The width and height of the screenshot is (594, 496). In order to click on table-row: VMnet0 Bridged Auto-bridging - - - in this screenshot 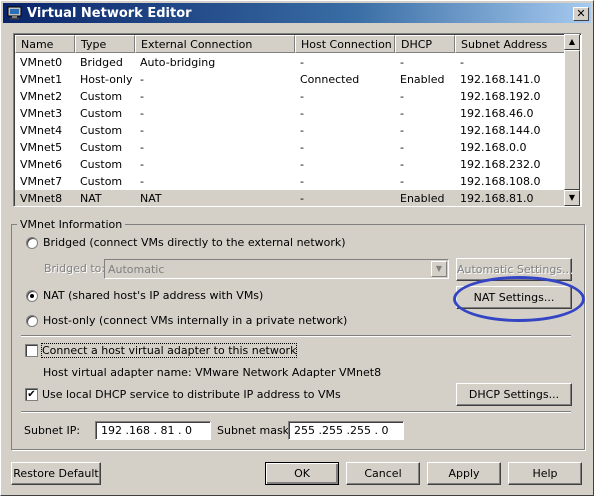, I will do `click(290, 62)`.